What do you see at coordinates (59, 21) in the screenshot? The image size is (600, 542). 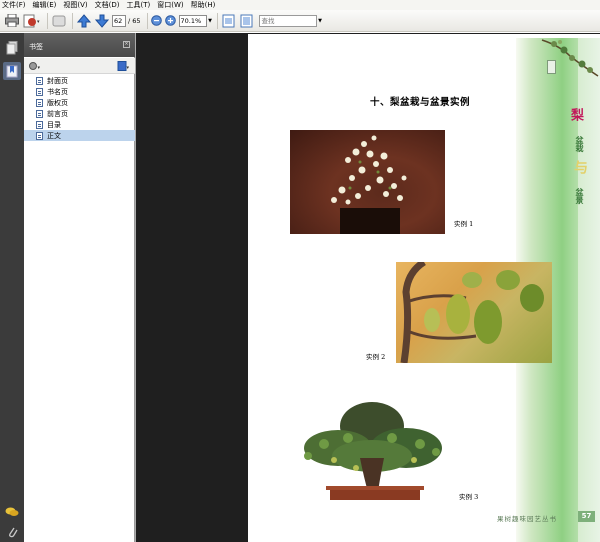 I see `hand-icon` at bounding box center [59, 21].